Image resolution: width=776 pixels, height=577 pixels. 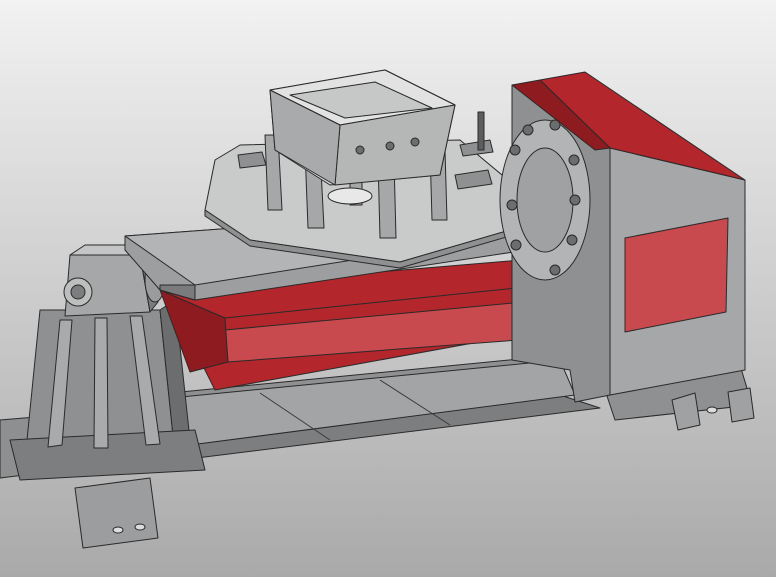 I want to click on clamp, so click(x=252, y=160).